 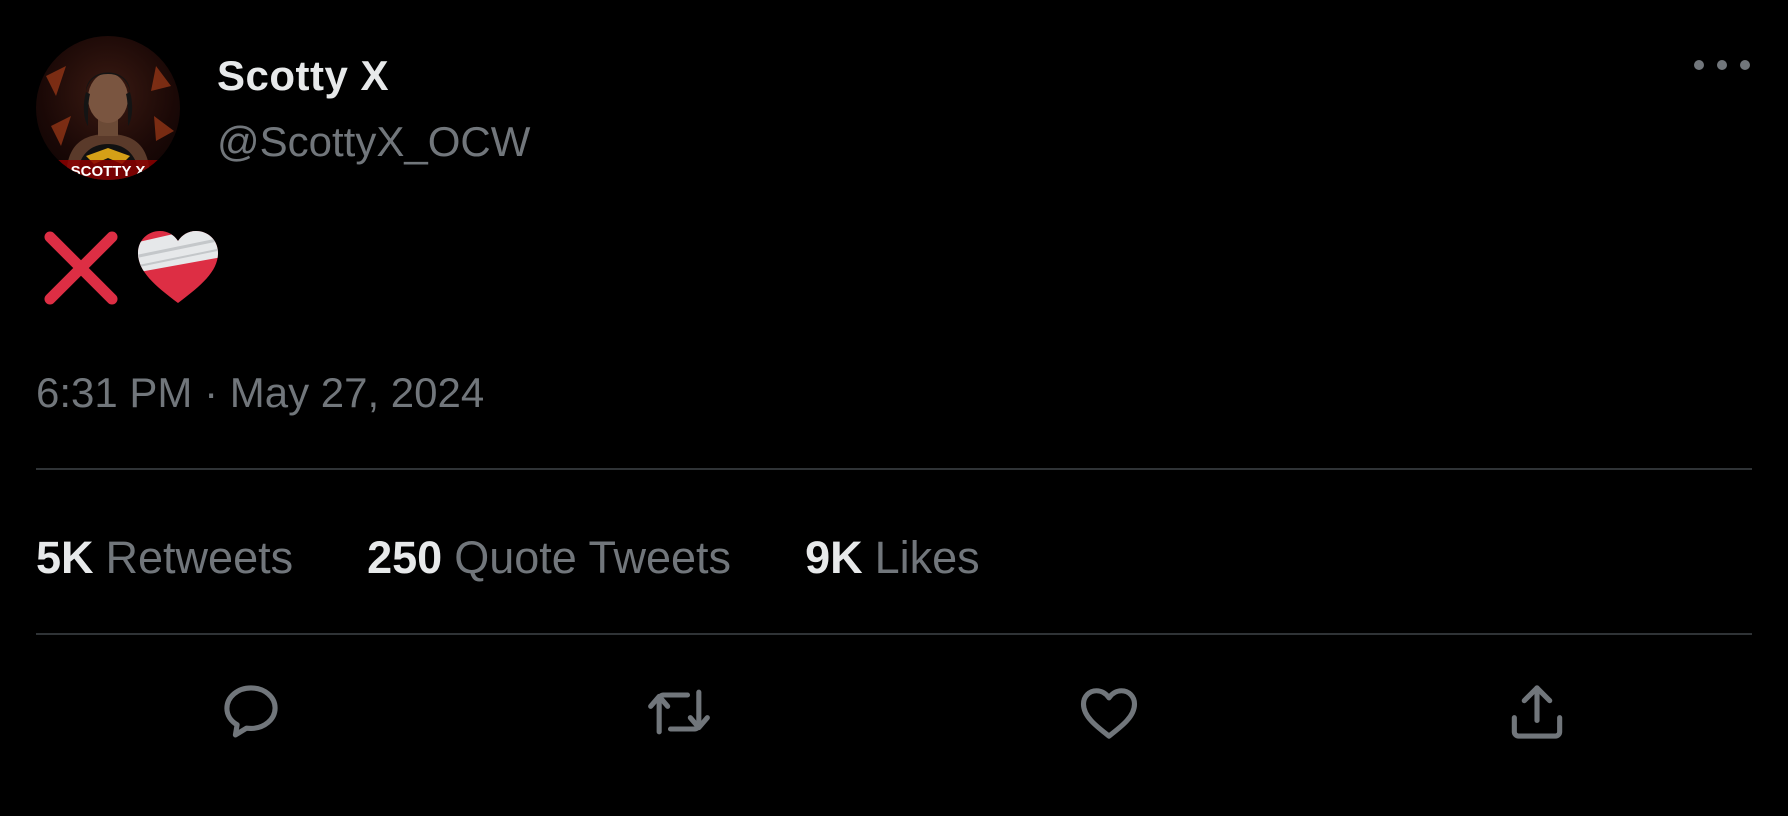 I want to click on likes-stat: 9K Likes, so click(x=892, y=558).